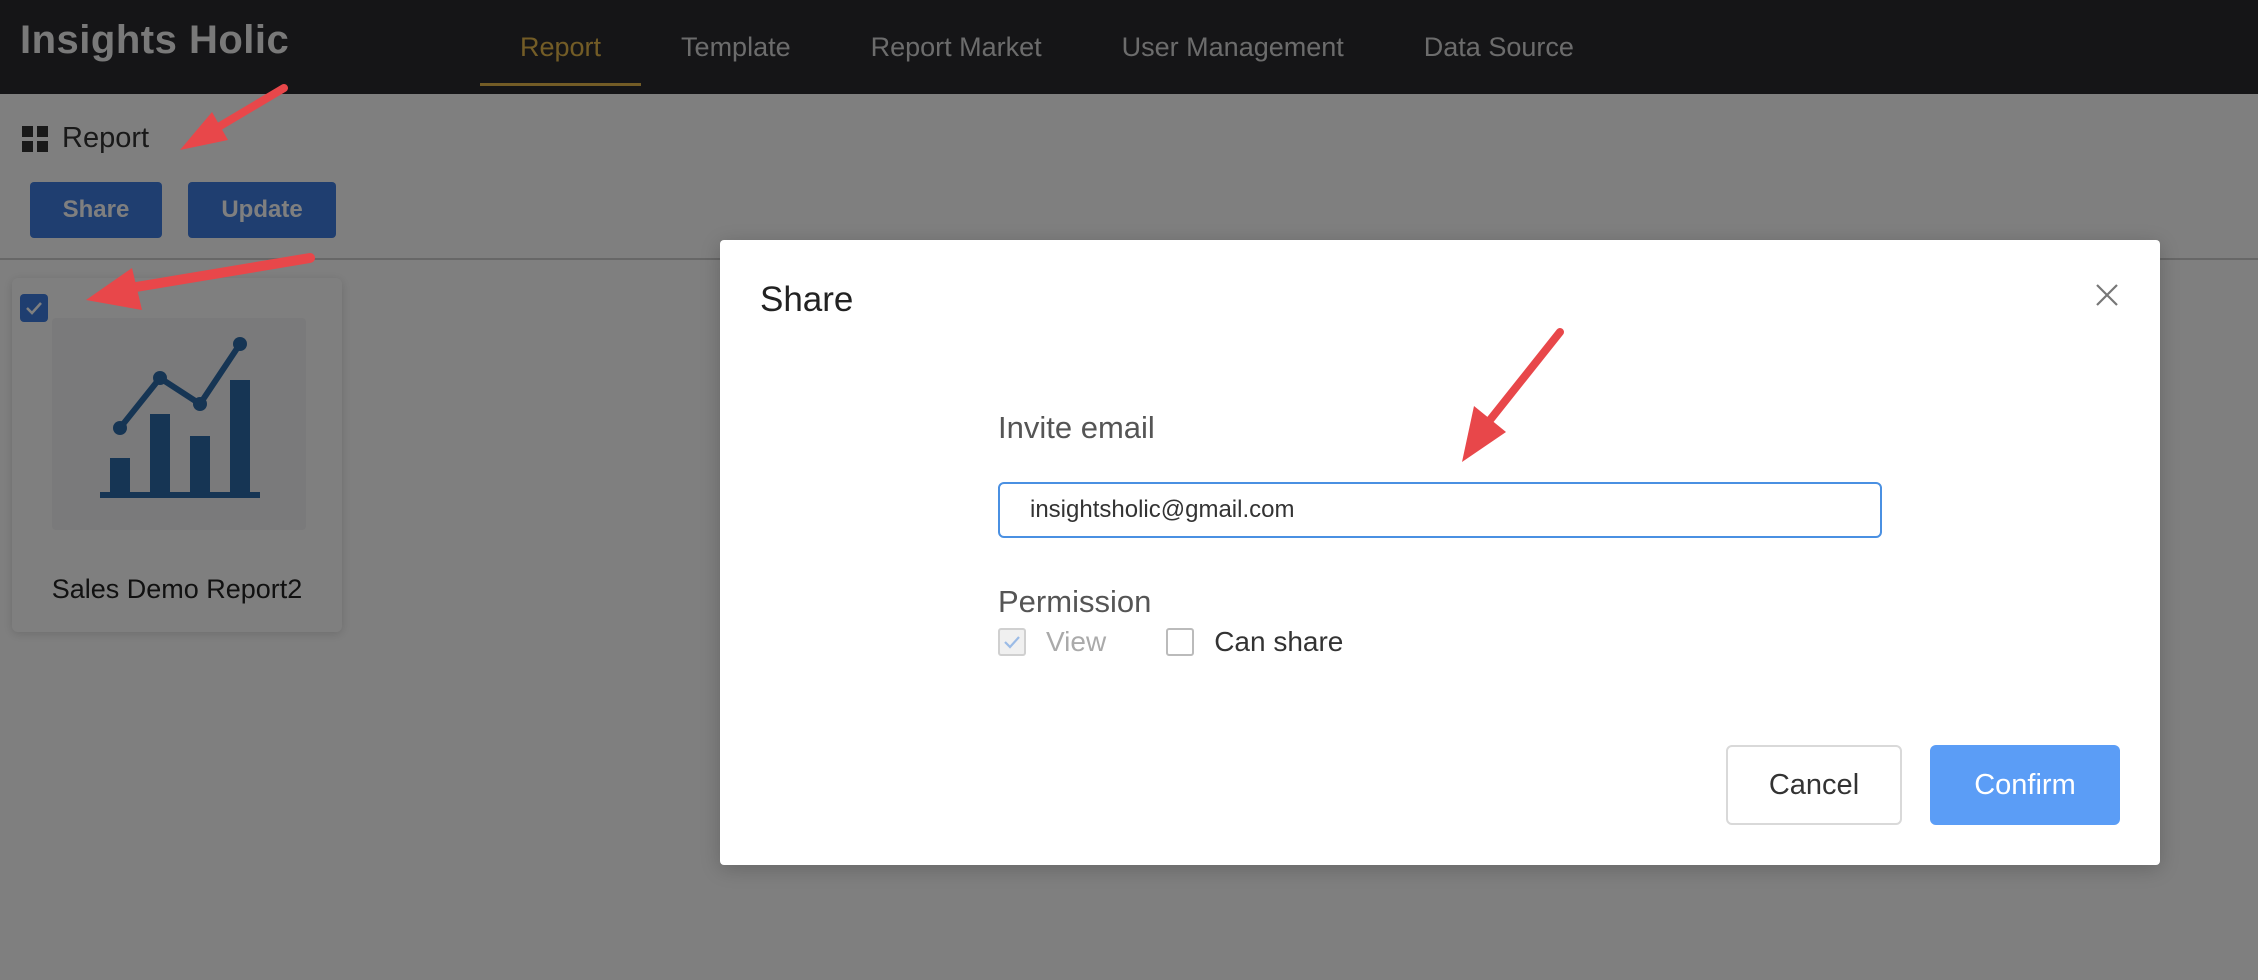  Describe the element at coordinates (1180, 642) in the screenshot. I see `can-share-checkbox` at that location.